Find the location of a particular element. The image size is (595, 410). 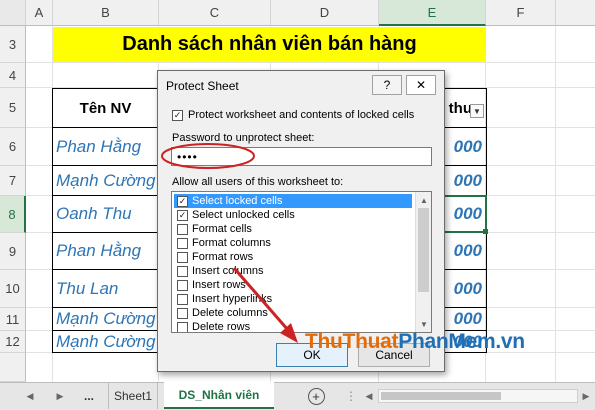

tab-ds-nhan-vien: DS_Nhân viên is located at coordinates (219, 395).